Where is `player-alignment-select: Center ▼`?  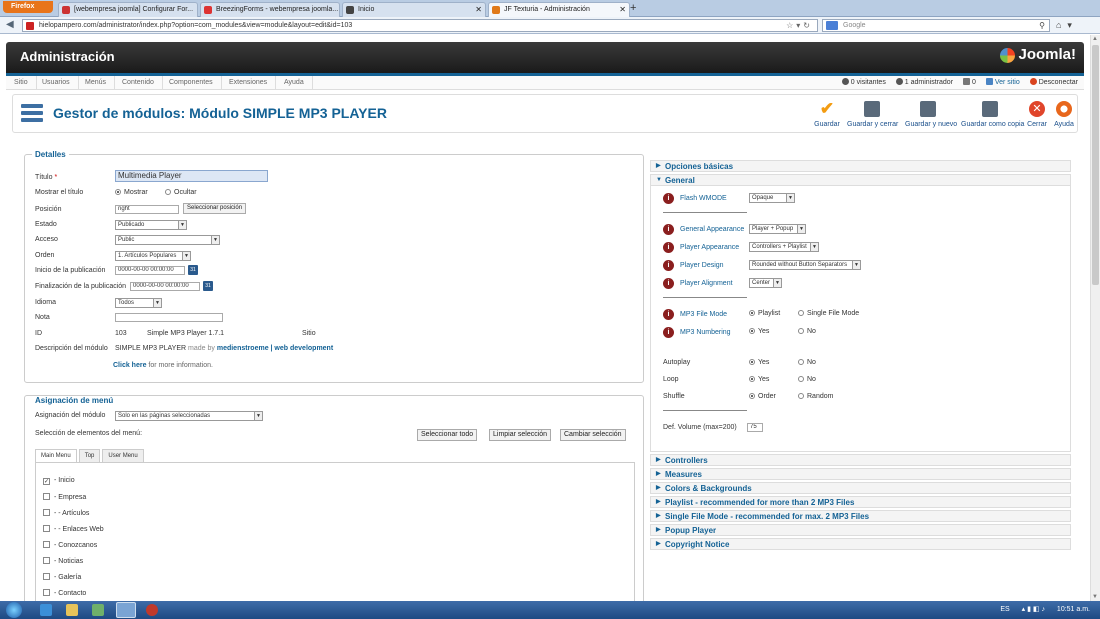 player-alignment-select: Center ▼ is located at coordinates (765, 283).